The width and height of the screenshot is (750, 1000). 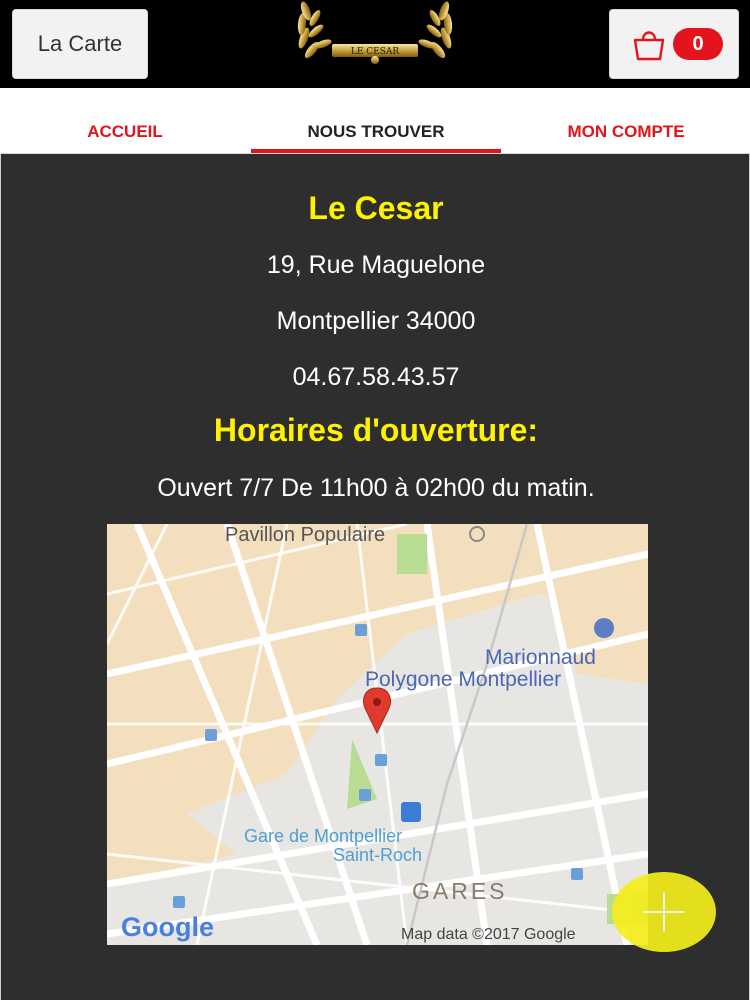 I want to click on active-tab-indicator, so click(x=376, y=151).